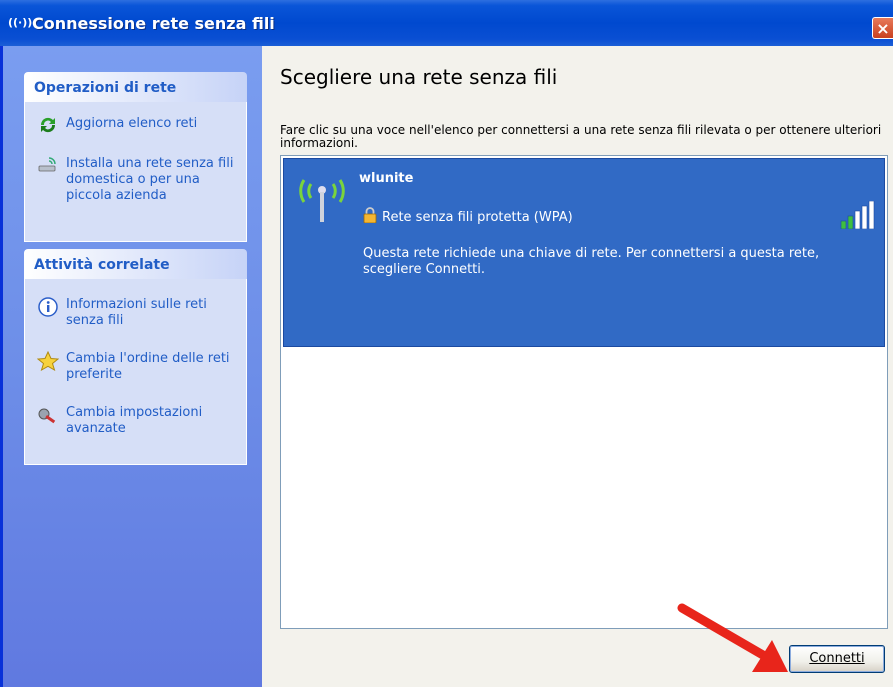 The image size is (893, 687). Describe the element at coordinates (136, 312) in the screenshot. I see `task-label: Informazioni sulle reti senza fili` at that location.